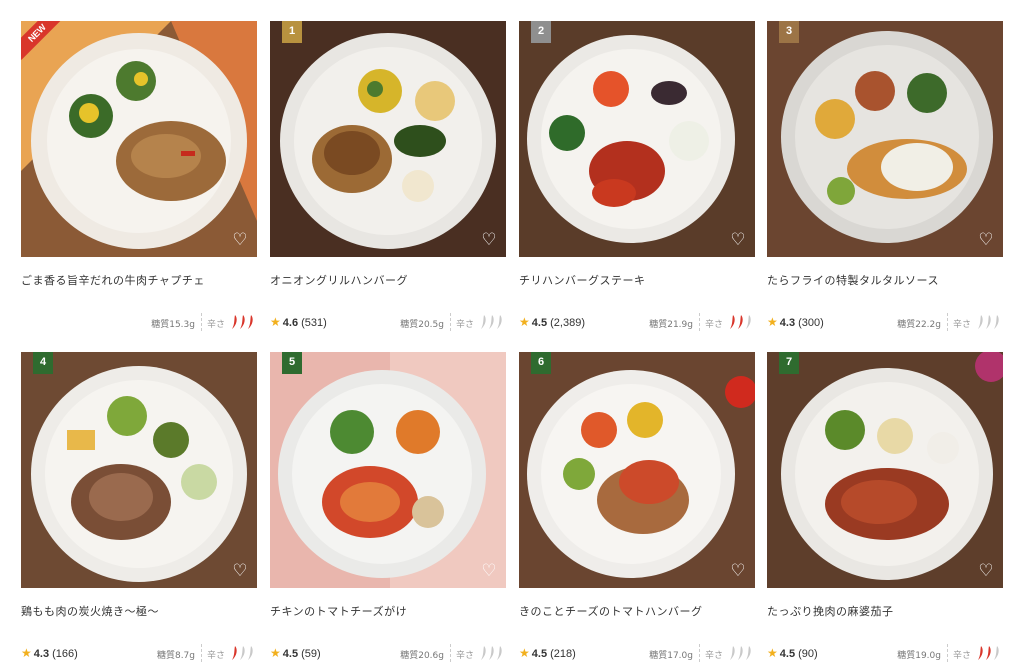 The height and width of the screenshot is (667, 1024). What do you see at coordinates (139, 139) in the screenshot?
I see `product-photo: NEW ♡` at bounding box center [139, 139].